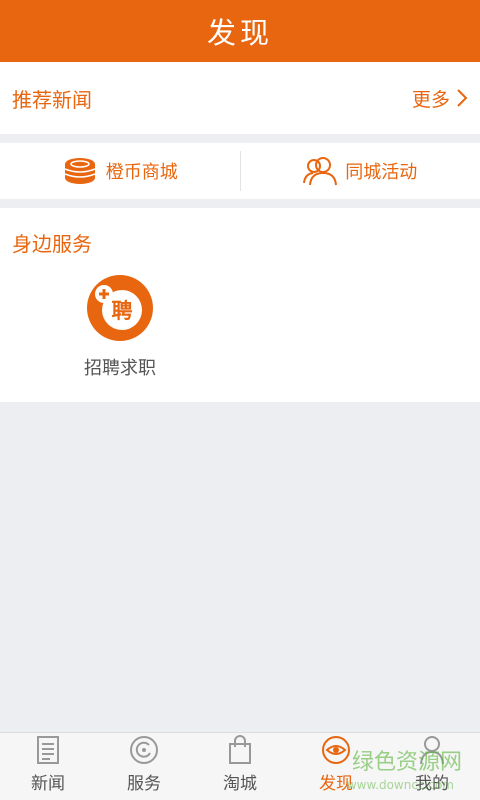  What do you see at coordinates (141, 172) in the screenshot?
I see `orange-coin-mall-label: 橙币商城` at bounding box center [141, 172].